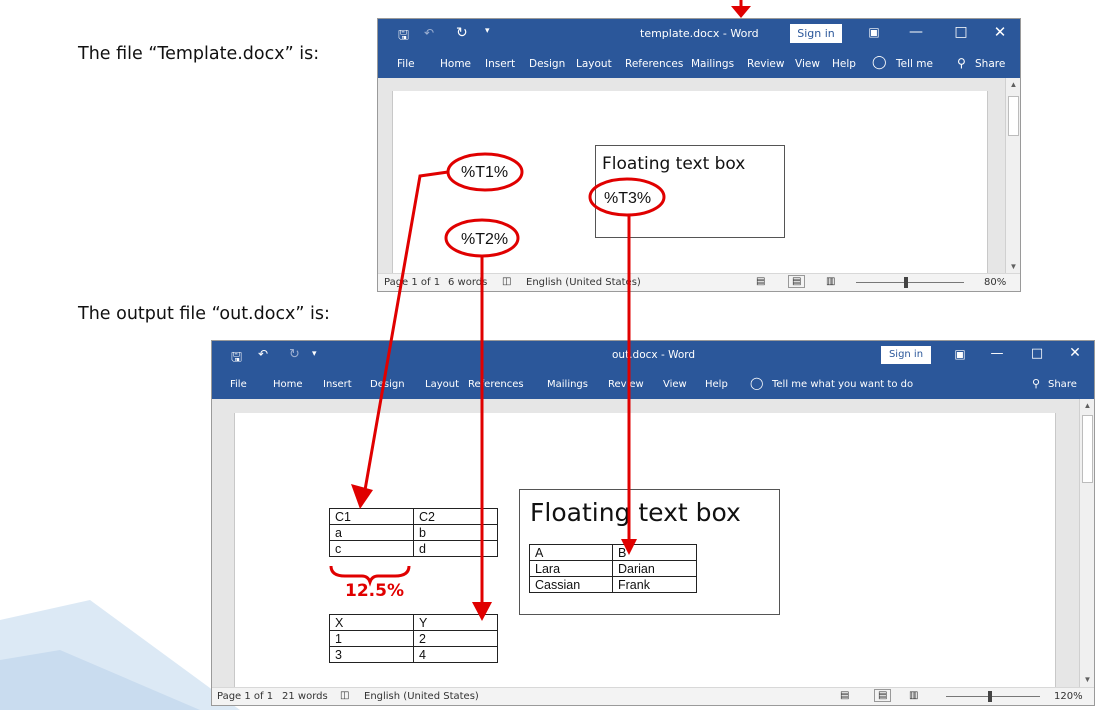  Describe the element at coordinates (571, 584) in the screenshot. I see `table-cell: Cassian` at that location.